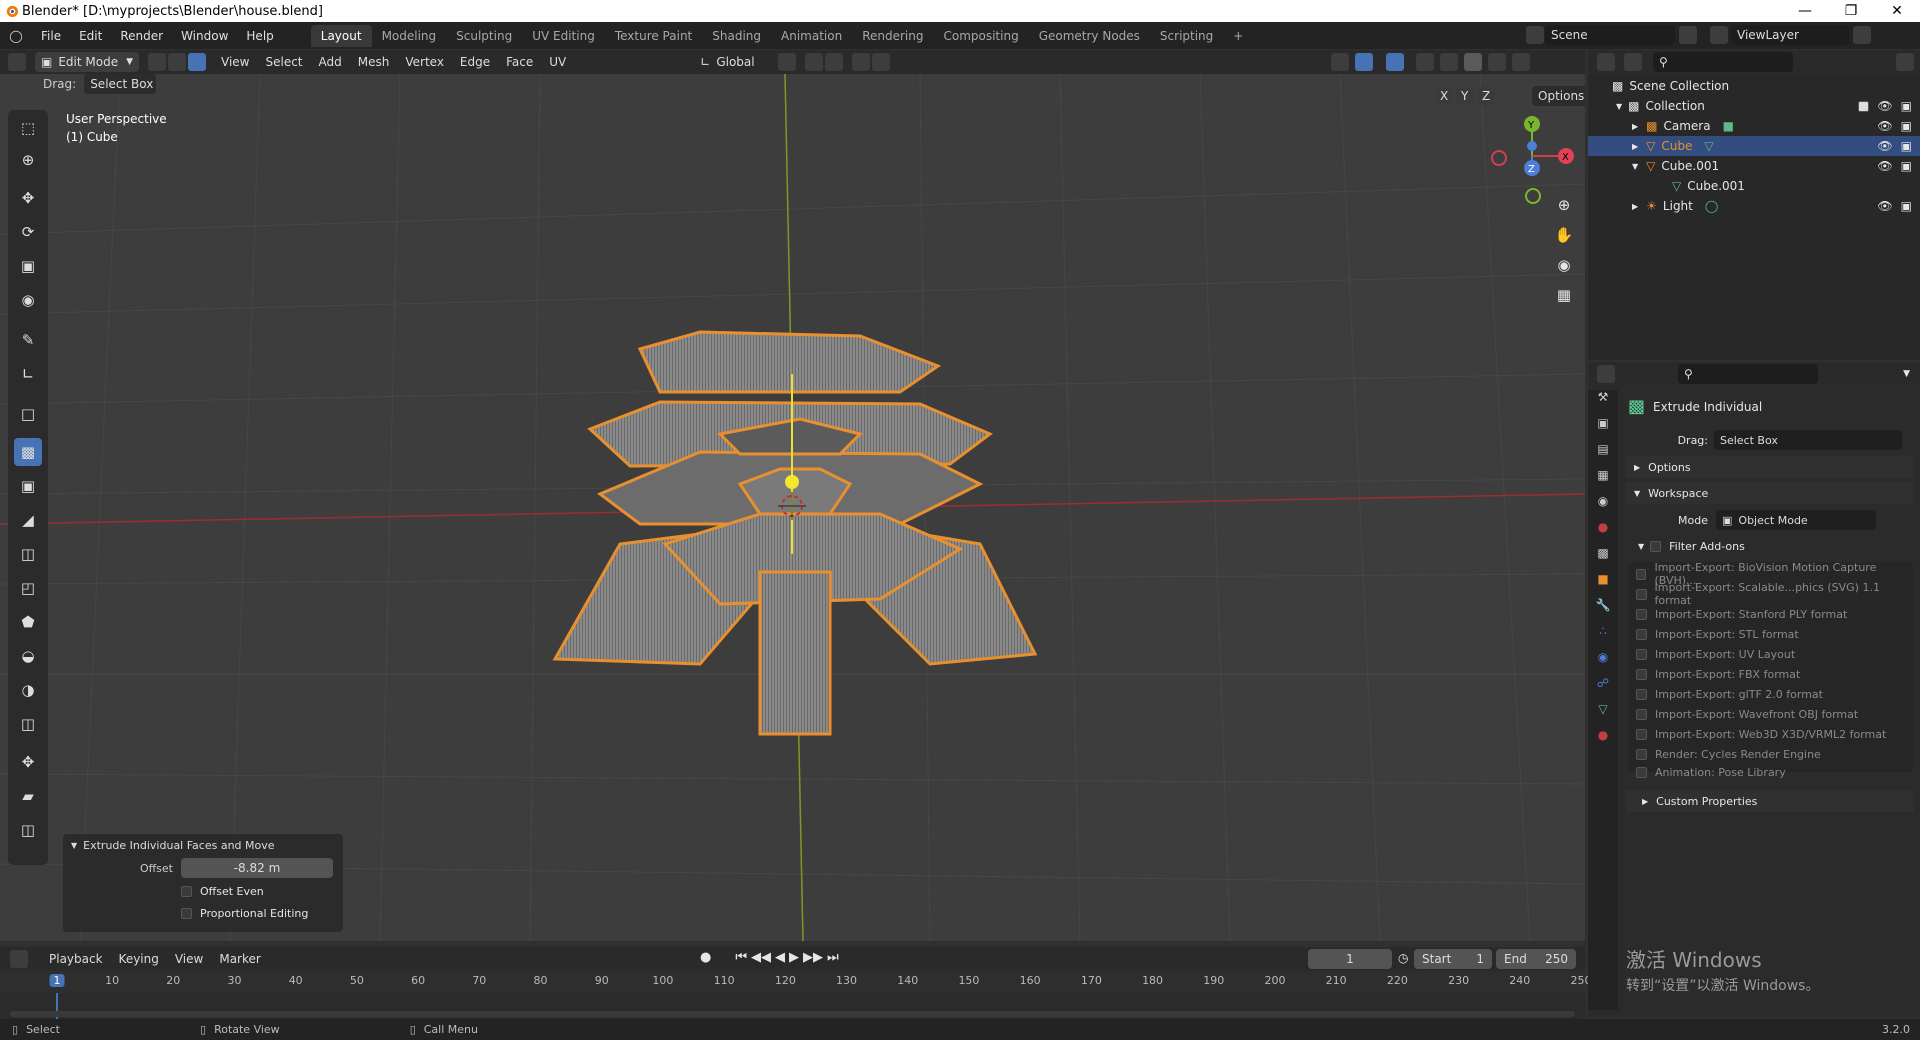 The image size is (1920, 1040). I want to click on outliner-item-cube-001: ▼ ▽ Cube.001 👁 ▣, so click(1754, 166).